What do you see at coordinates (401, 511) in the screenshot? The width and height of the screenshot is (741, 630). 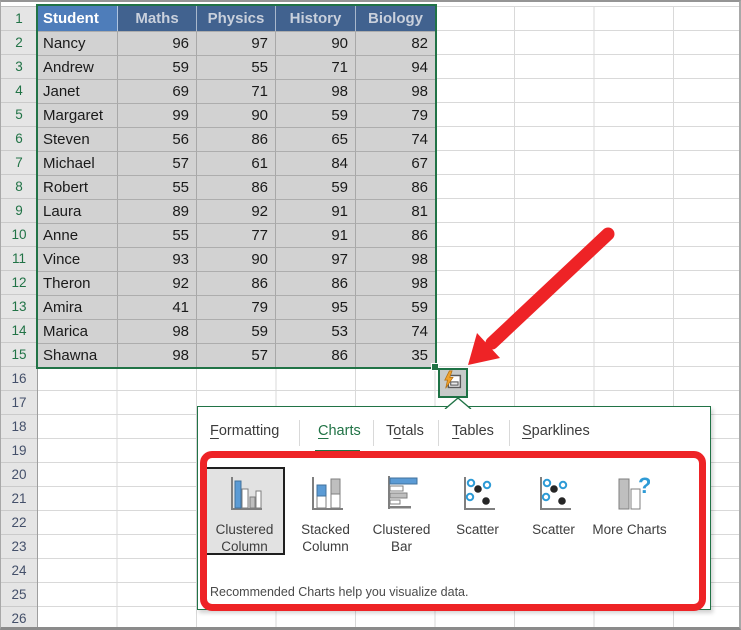 I see `chart-option-clustered-bar: Clustered Bar` at bounding box center [401, 511].